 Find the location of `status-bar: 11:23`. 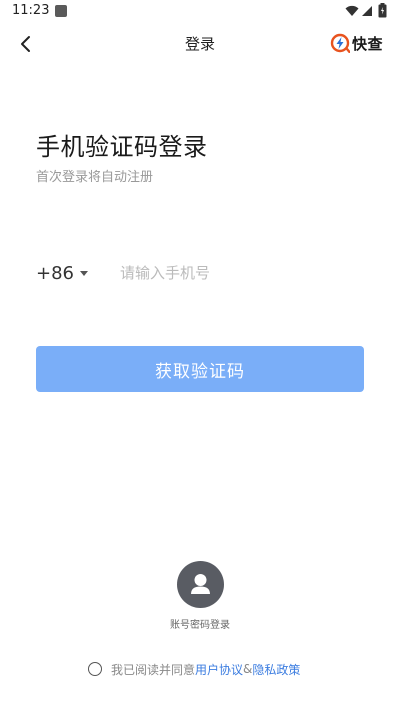

status-bar: 11:23 is located at coordinates (200, 12).